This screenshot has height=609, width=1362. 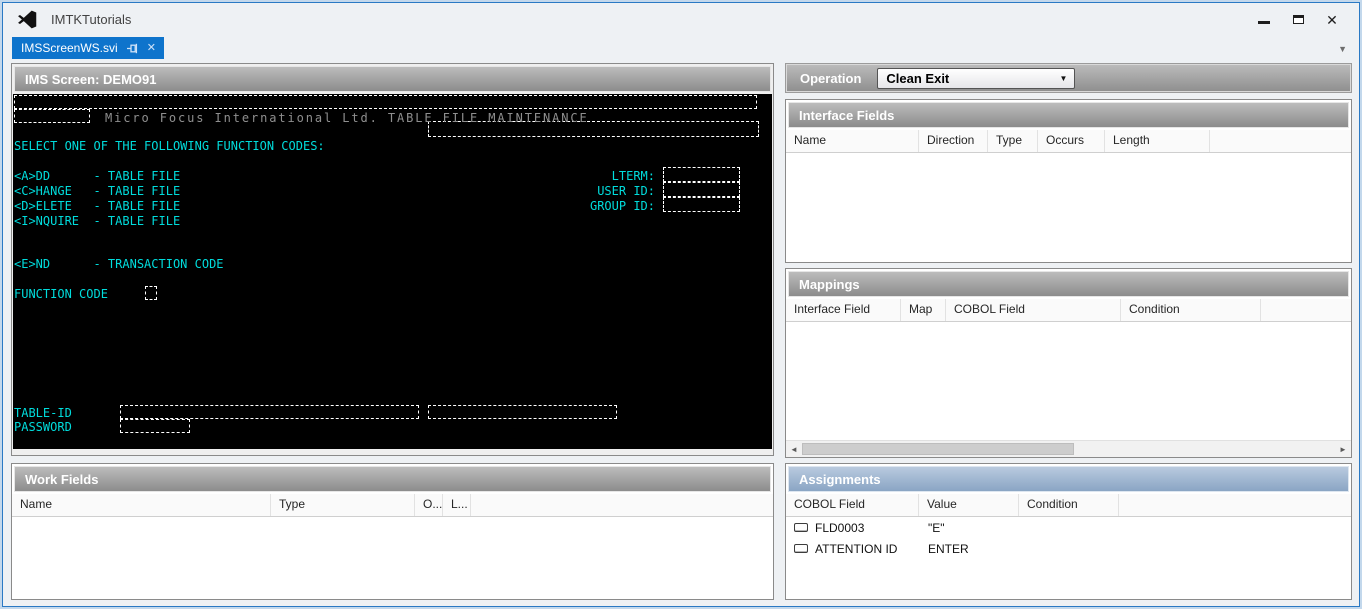 I want to click on column-header: Occurs, so click(x=1071, y=141).